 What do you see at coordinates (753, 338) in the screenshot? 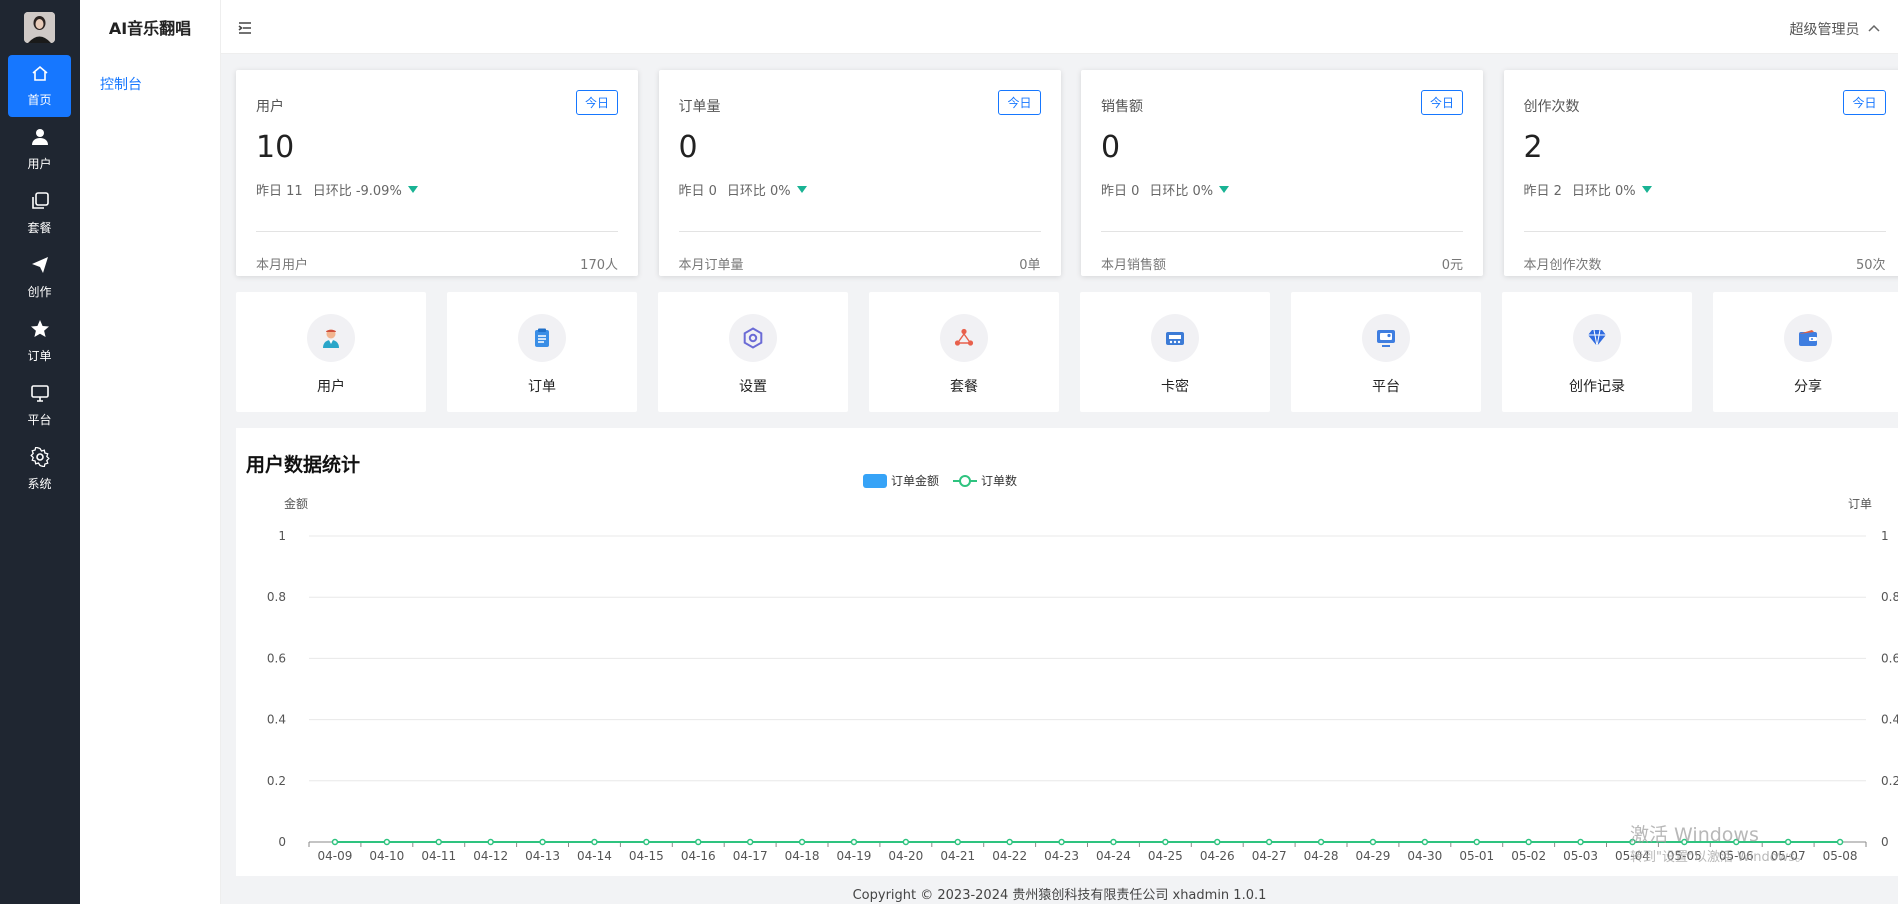
I see `hexagon-settings-icon` at bounding box center [753, 338].